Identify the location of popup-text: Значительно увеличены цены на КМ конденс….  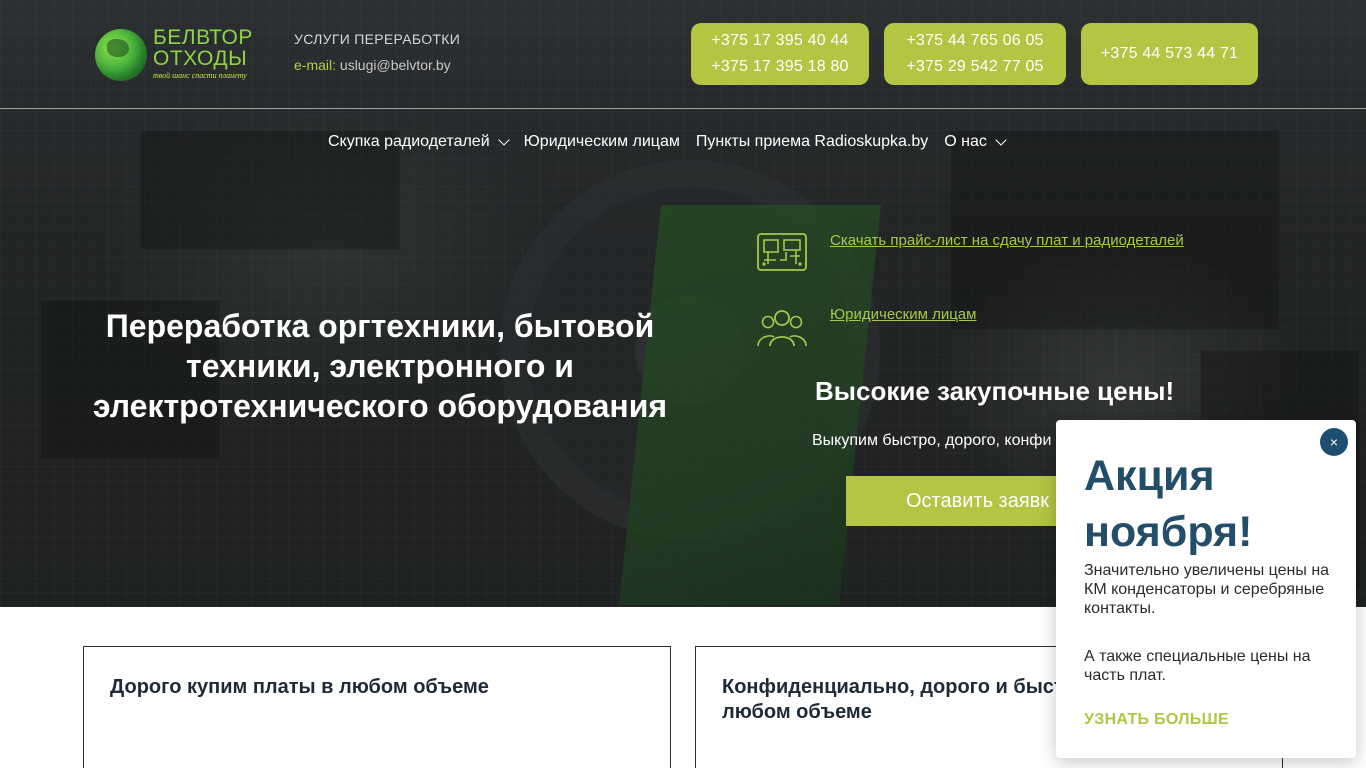
(1207, 589).